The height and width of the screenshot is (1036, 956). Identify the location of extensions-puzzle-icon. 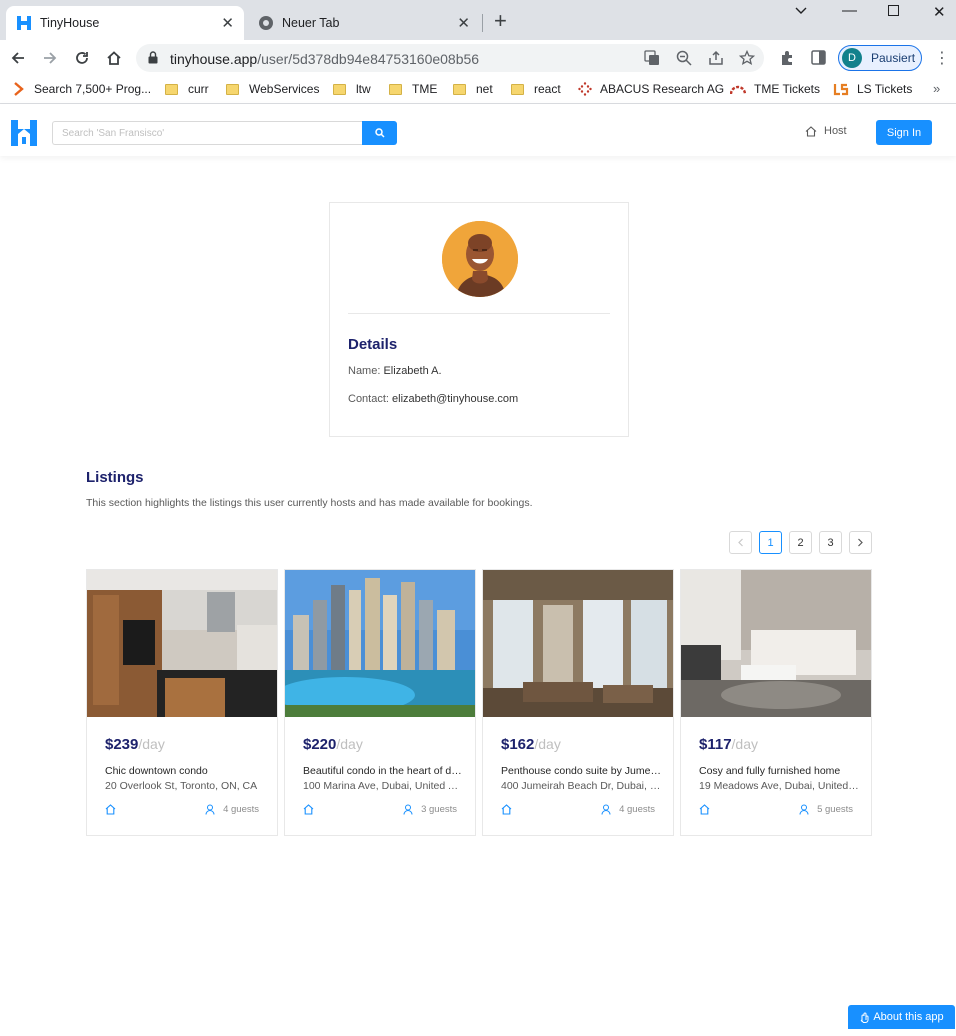
(787, 58).